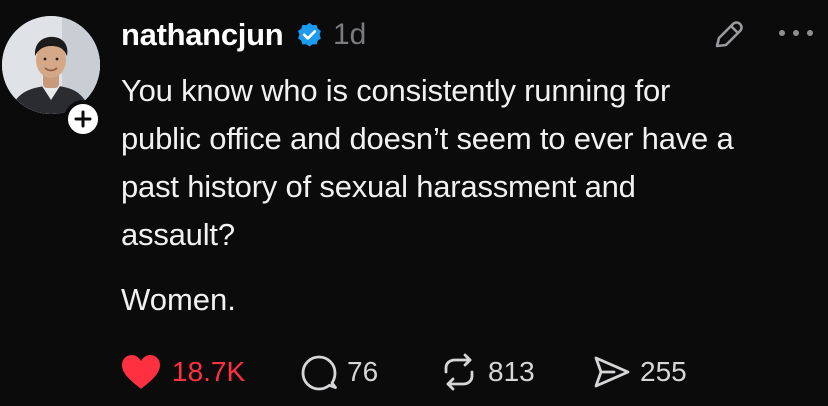 This screenshot has height=406, width=828. Describe the element at coordinates (338, 372) in the screenshot. I see `reply-button: 76` at that location.